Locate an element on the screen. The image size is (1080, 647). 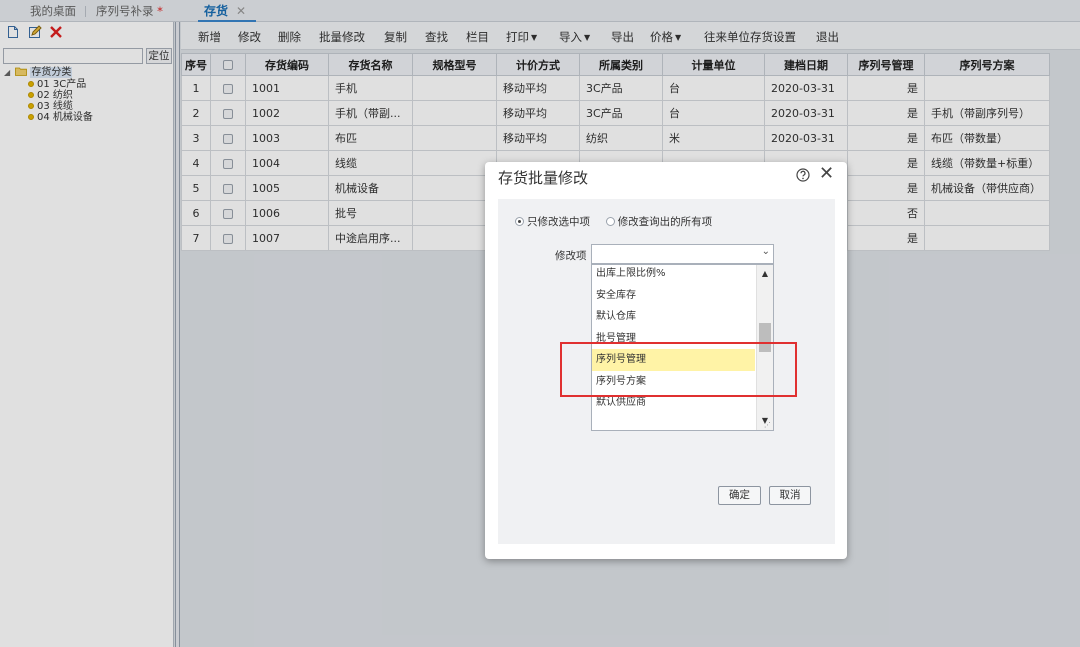
cancel-button: 取消 is located at coordinates (790, 495).